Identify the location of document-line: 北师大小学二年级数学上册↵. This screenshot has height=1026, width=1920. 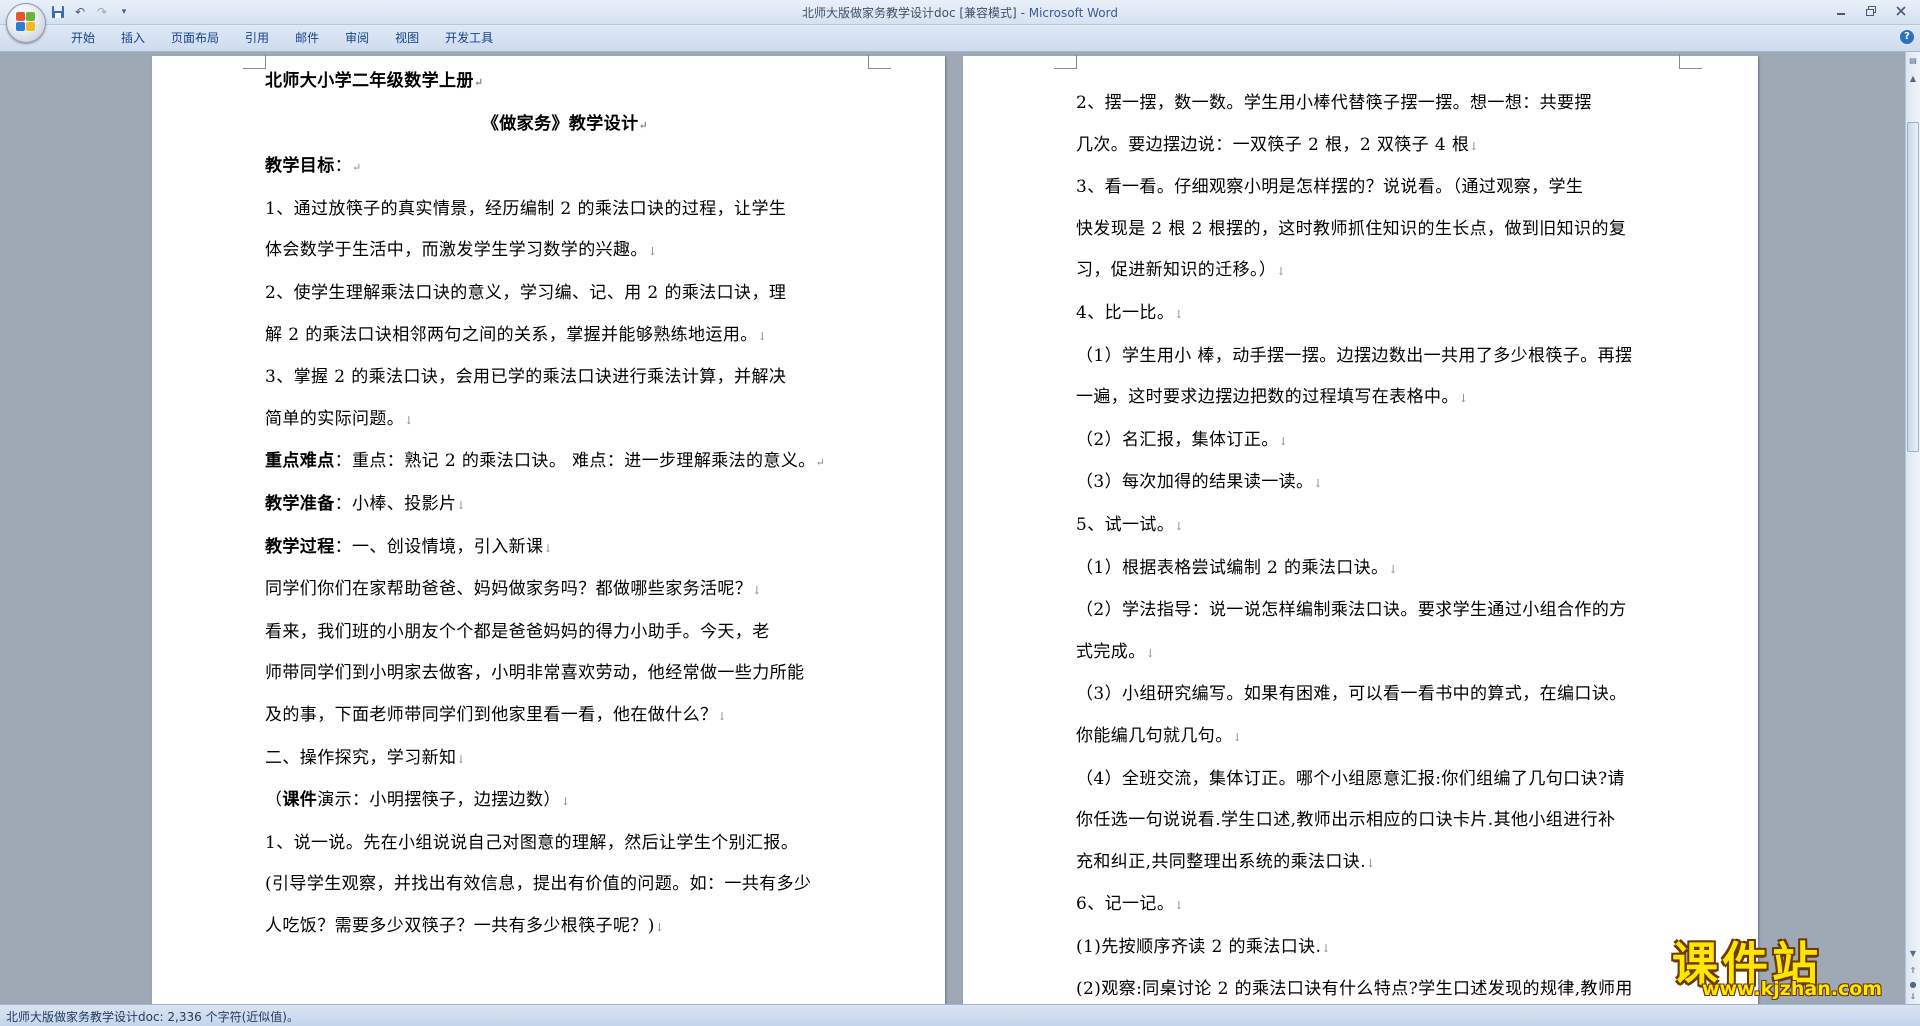
(565, 82).